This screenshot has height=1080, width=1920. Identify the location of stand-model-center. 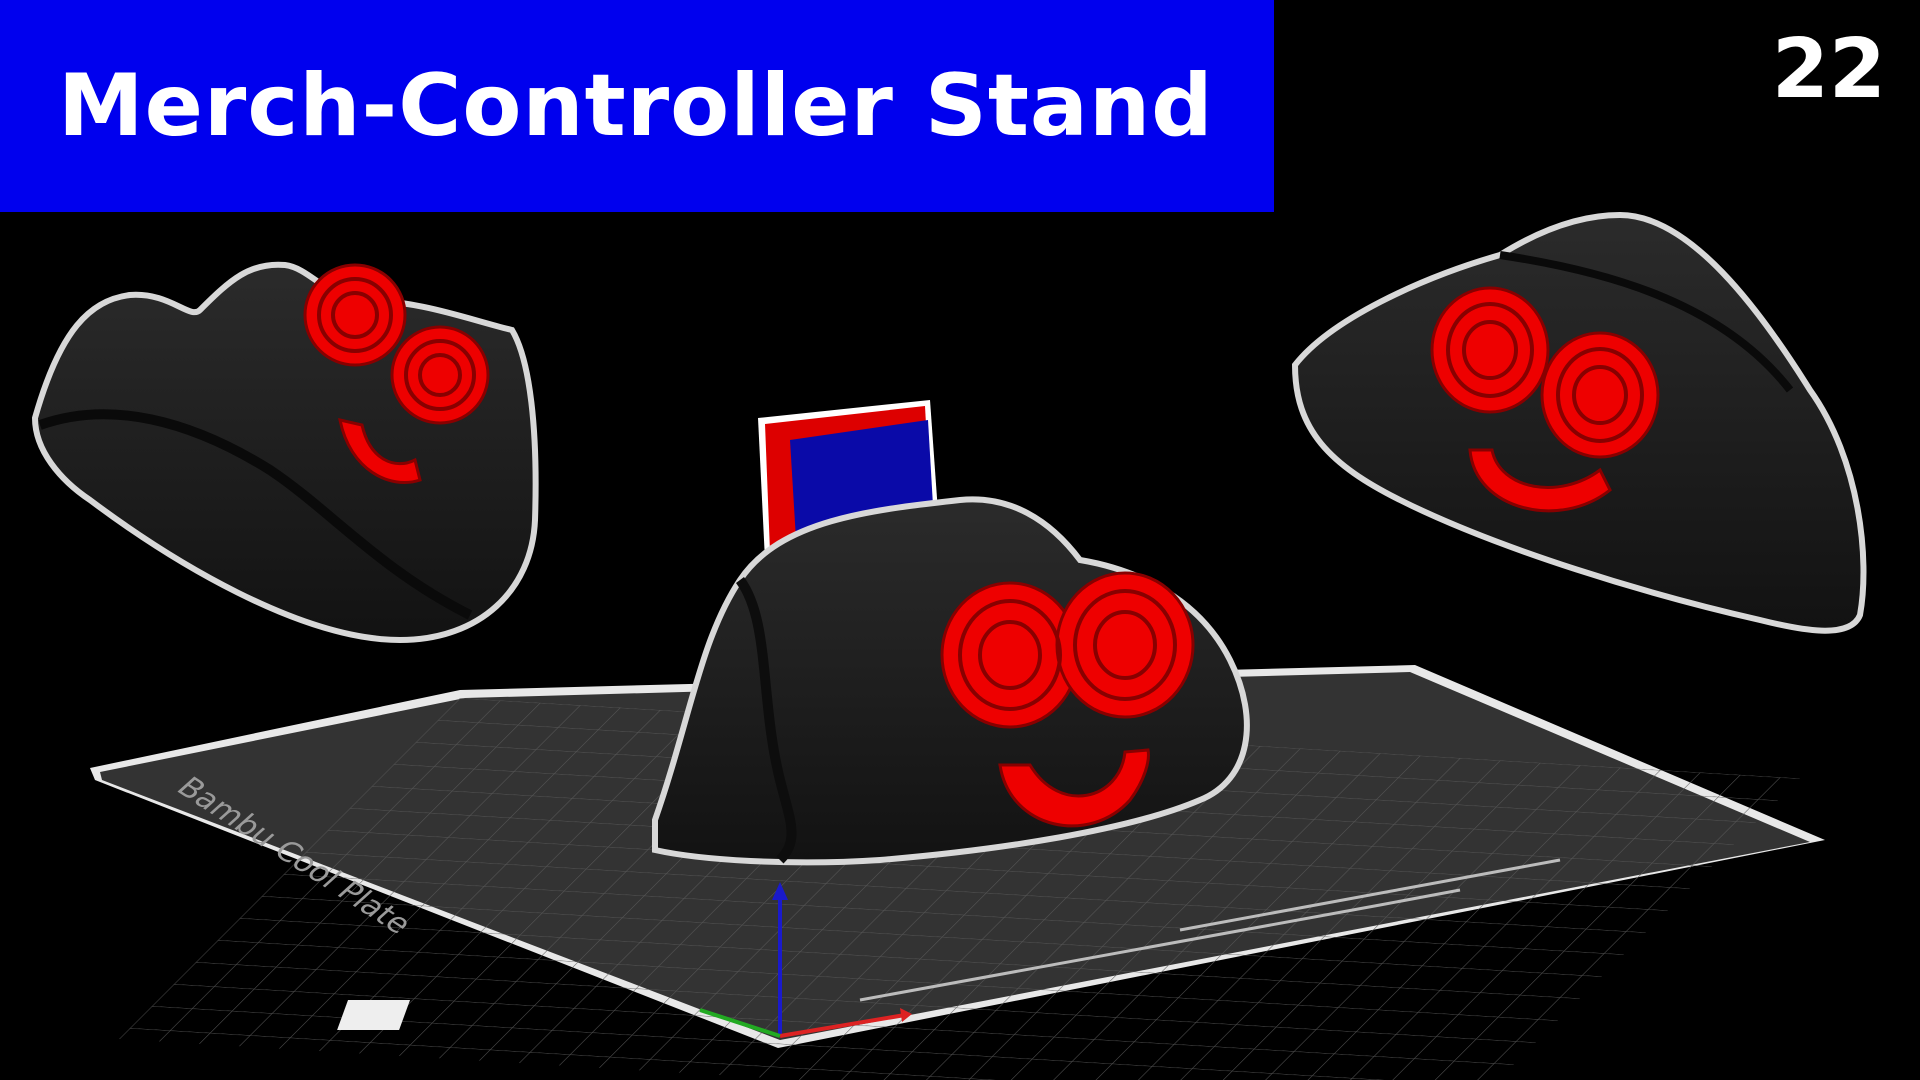
(951, 633).